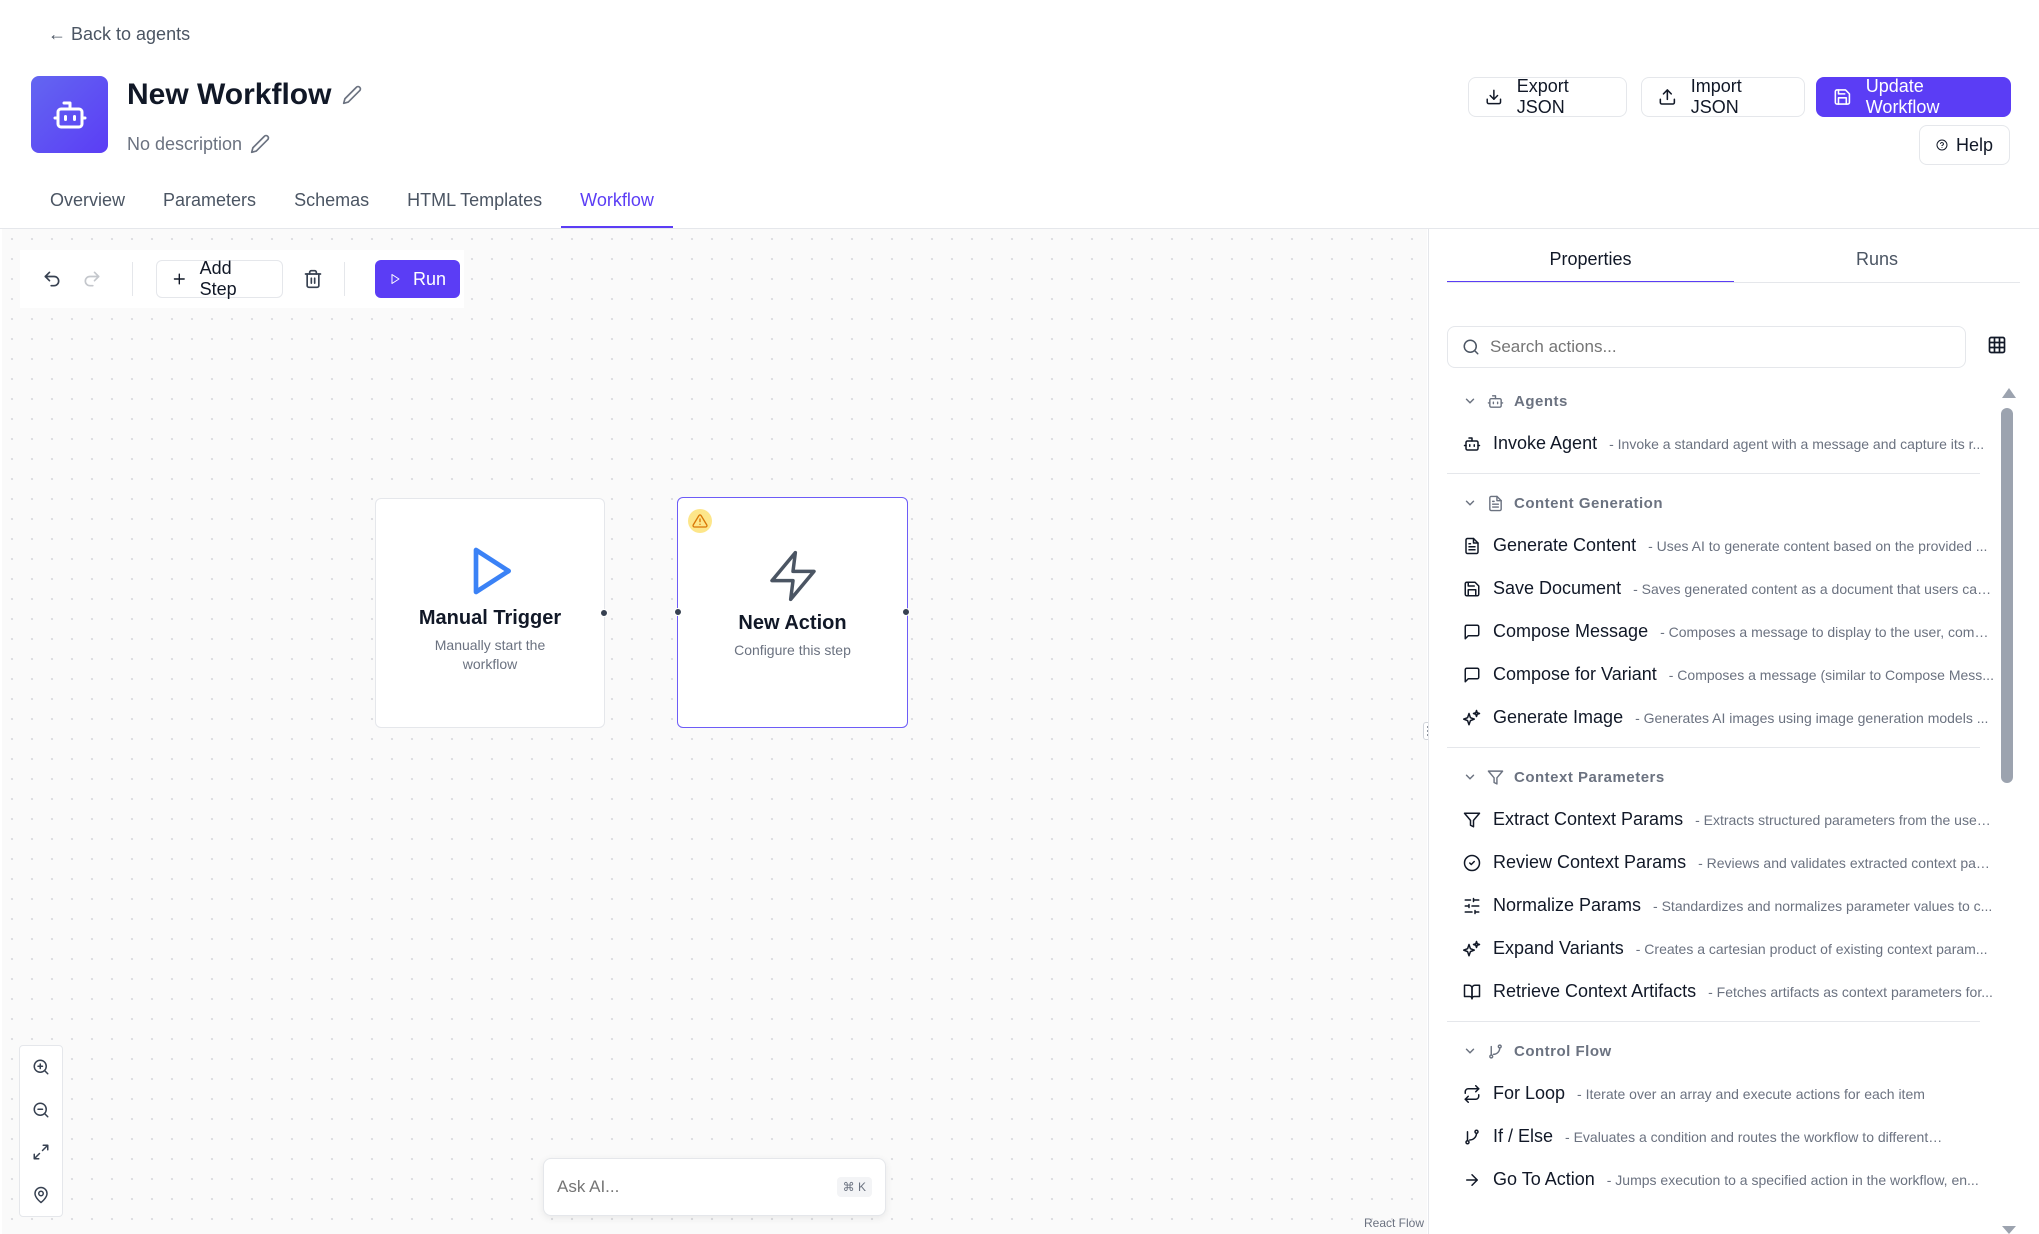 This screenshot has width=2039, height=1234. I want to click on action-name: Expand Variants, so click(1558, 948).